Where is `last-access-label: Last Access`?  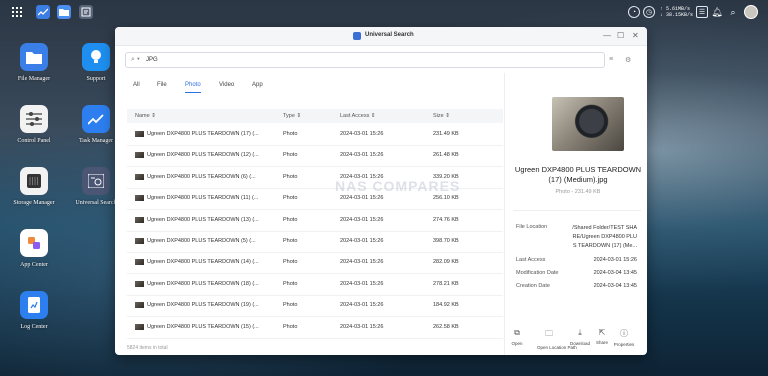
last-access-label: Last Access is located at coordinates (531, 260).